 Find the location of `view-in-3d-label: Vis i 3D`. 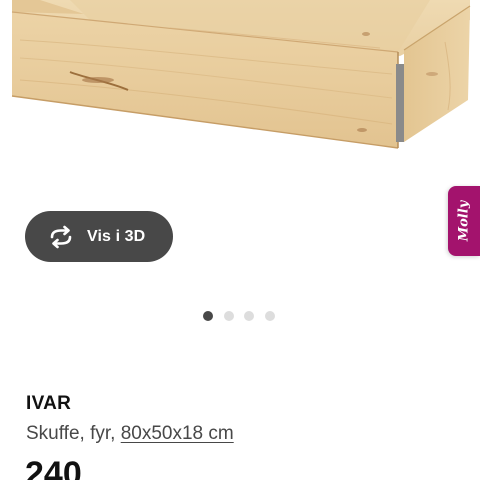

view-in-3d-label: Vis i 3D is located at coordinates (116, 236).